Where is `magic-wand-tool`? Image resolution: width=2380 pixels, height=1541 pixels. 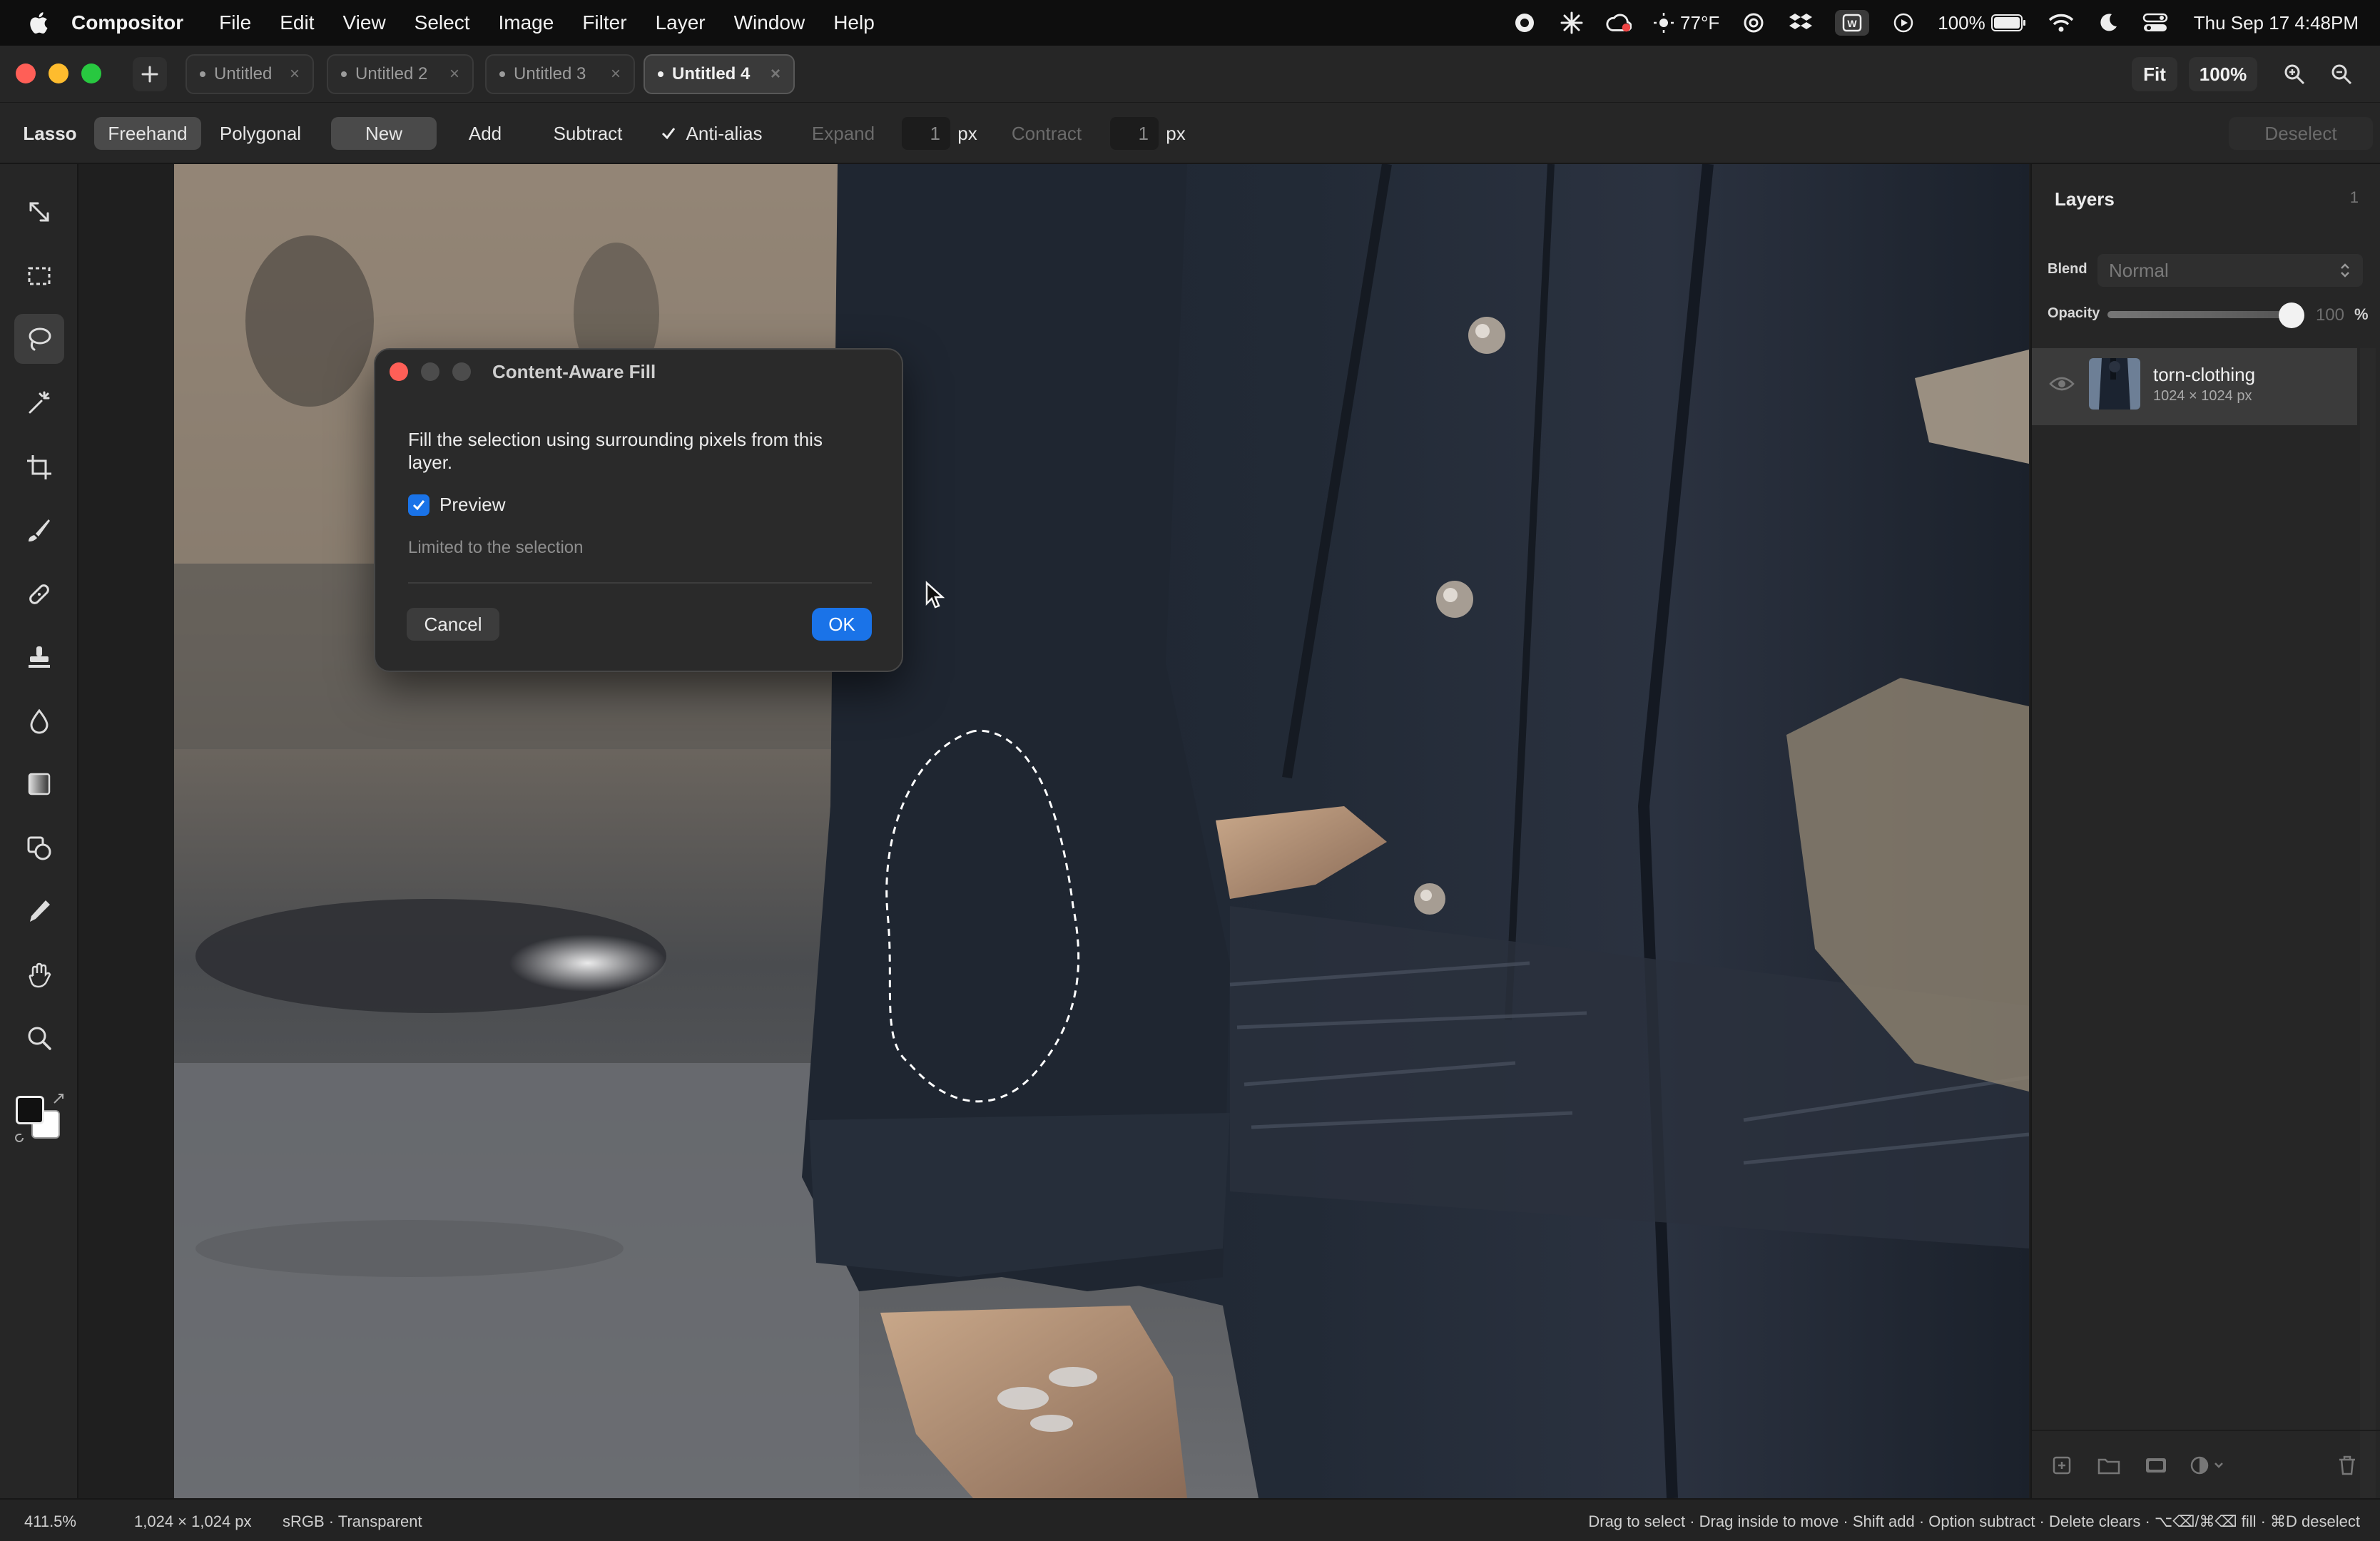
magic-wand-tool is located at coordinates (39, 403).